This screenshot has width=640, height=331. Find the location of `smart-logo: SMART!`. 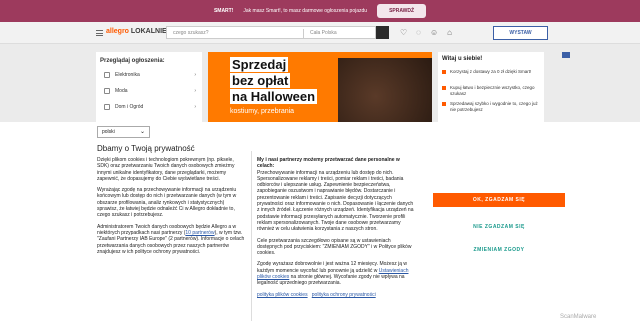

smart-logo: SMART! is located at coordinates (223, 11).